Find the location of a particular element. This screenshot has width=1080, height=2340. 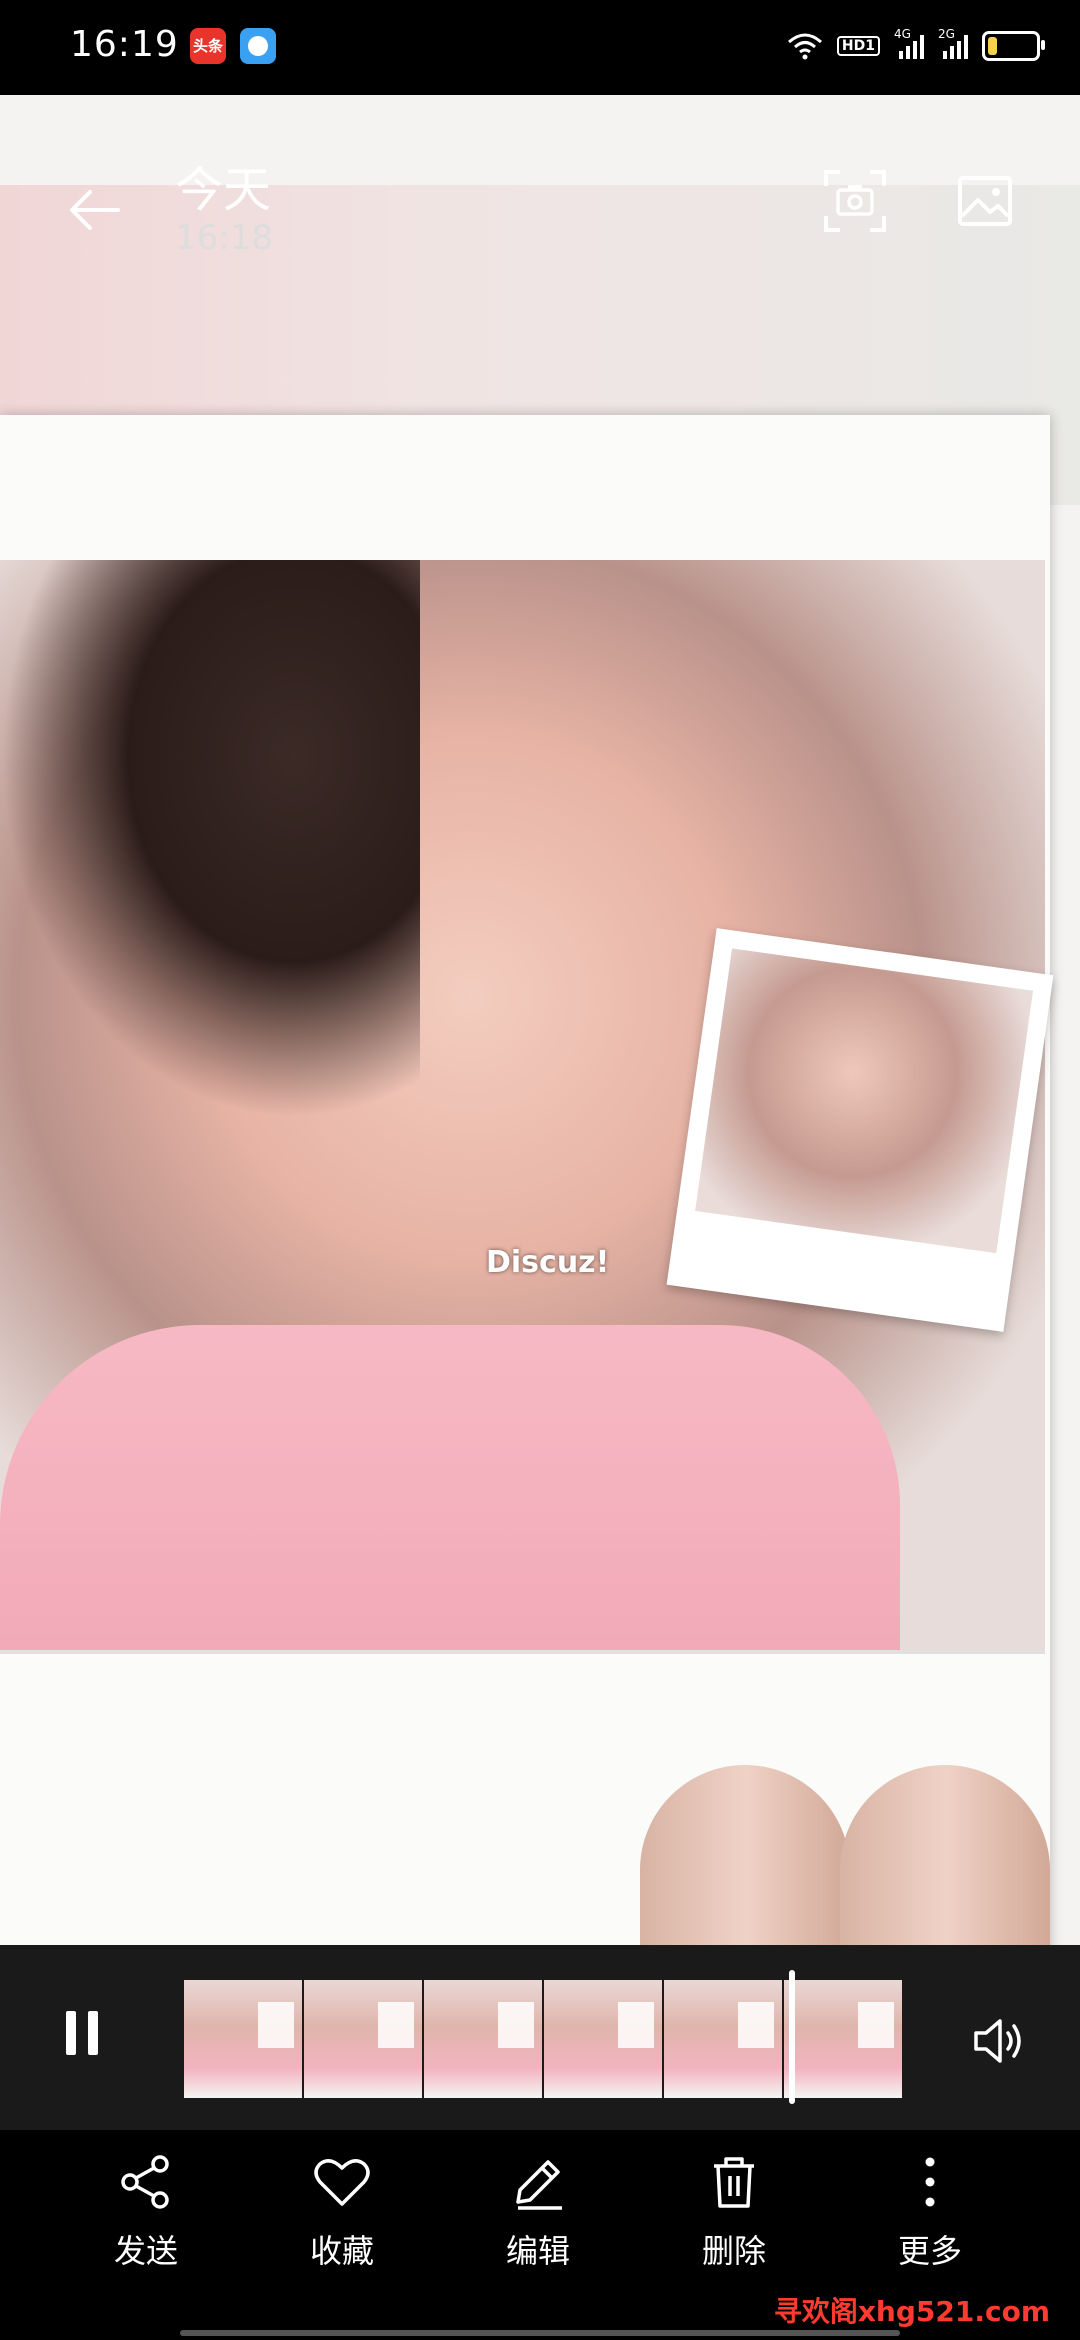

more-label: 更多 is located at coordinates (929, 2251).